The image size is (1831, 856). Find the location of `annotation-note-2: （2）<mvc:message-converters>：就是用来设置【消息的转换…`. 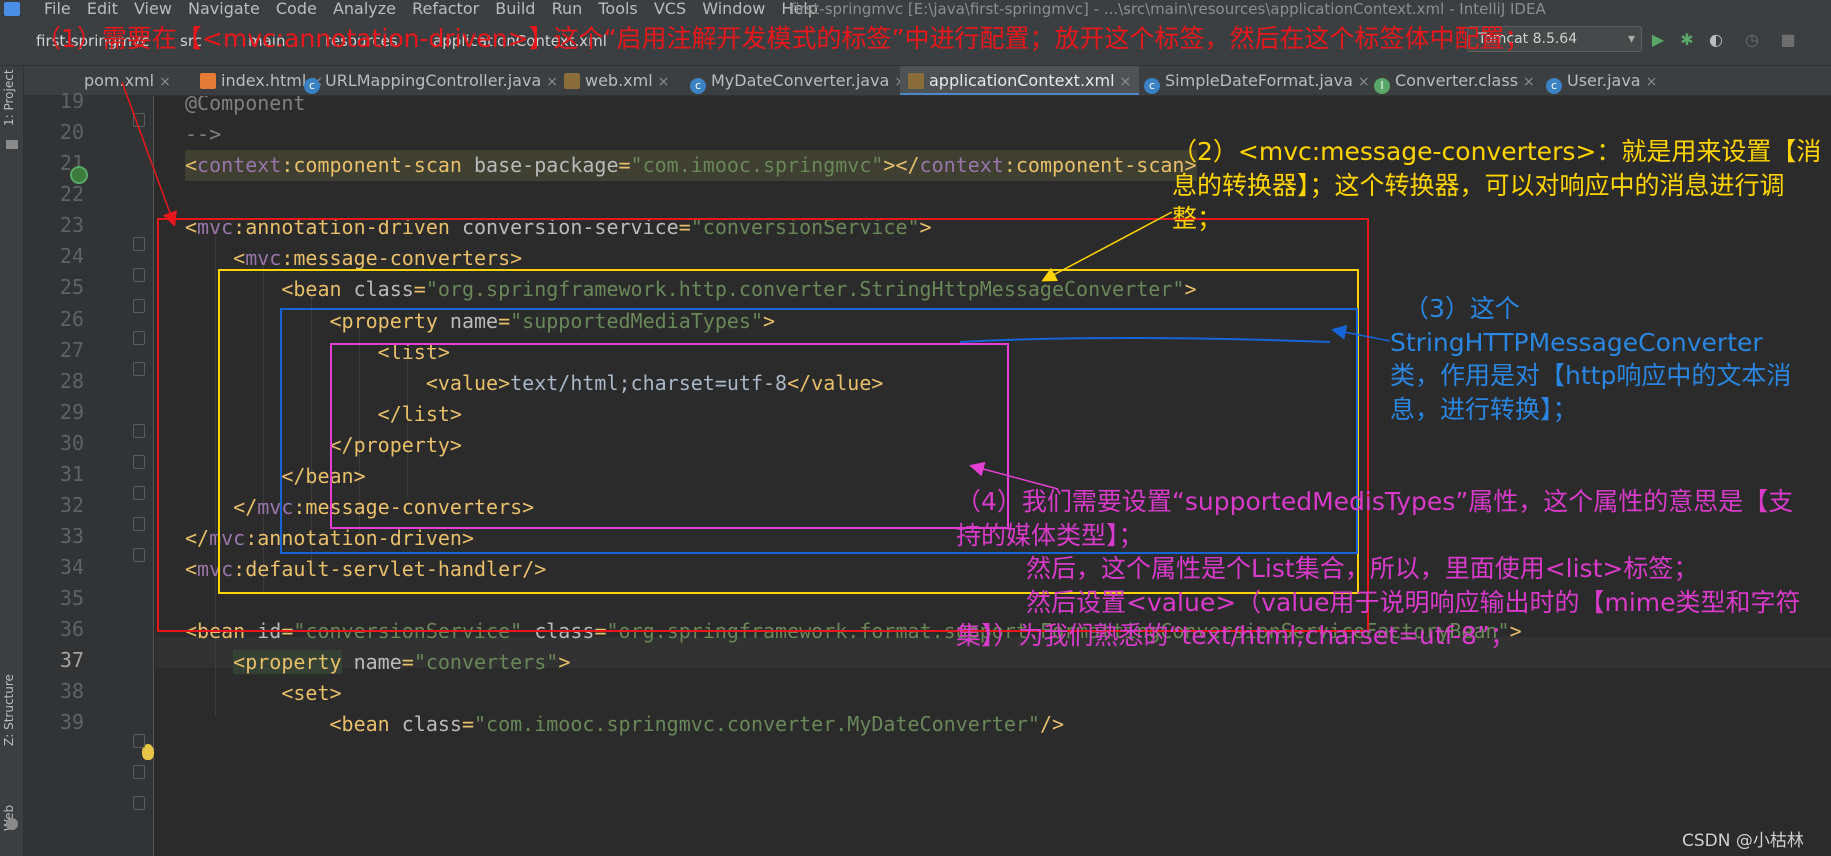

annotation-note-2: （2）<mvc:message-converters>：就是用来设置【消息的转换… is located at coordinates (1497, 185).